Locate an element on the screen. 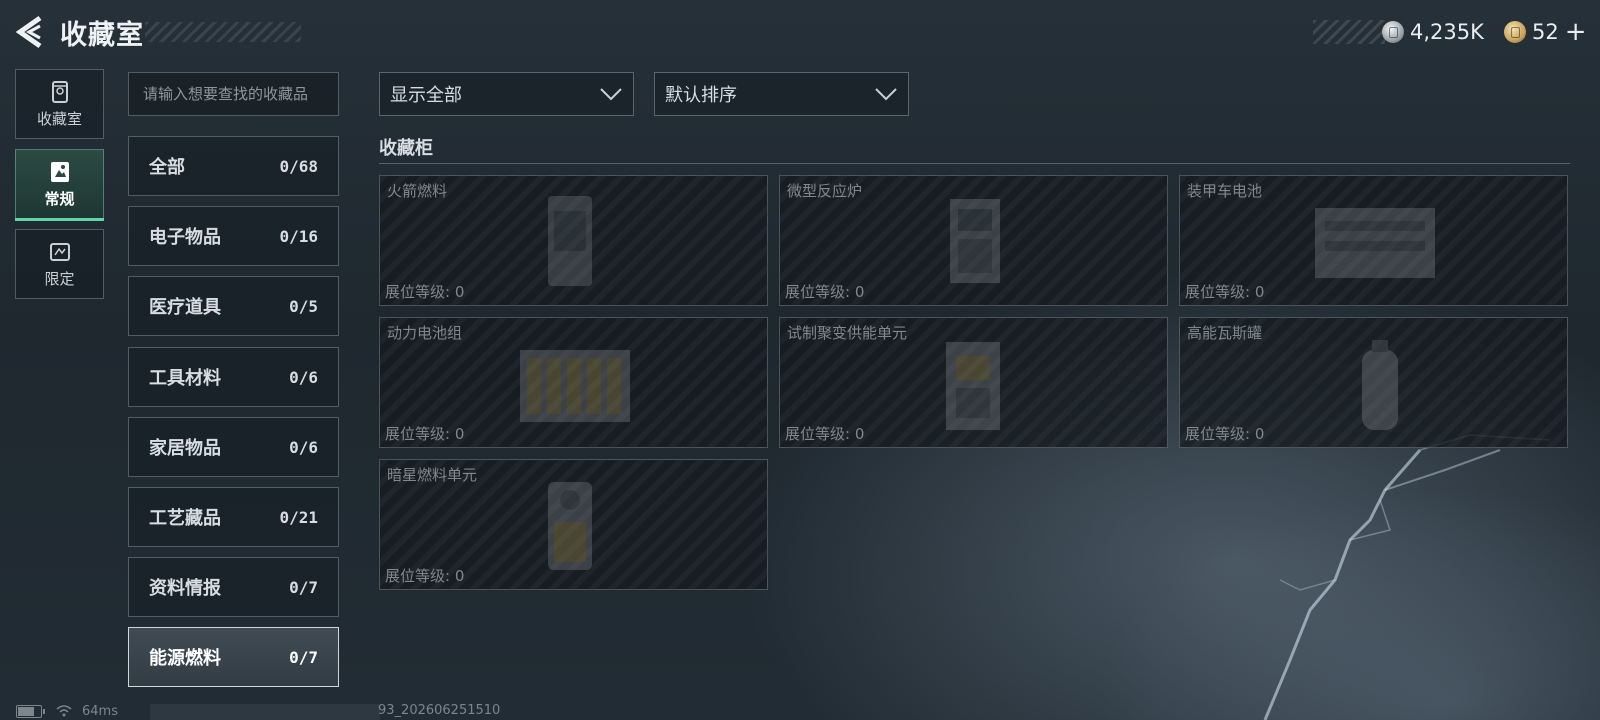 This screenshot has height=720, width=1600. tab-regular: 常规 is located at coordinates (59, 185).